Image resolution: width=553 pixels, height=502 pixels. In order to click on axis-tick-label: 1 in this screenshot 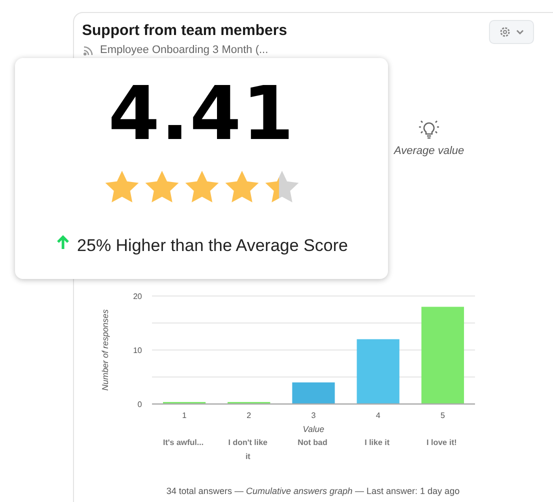, I will do `click(184, 415)`.